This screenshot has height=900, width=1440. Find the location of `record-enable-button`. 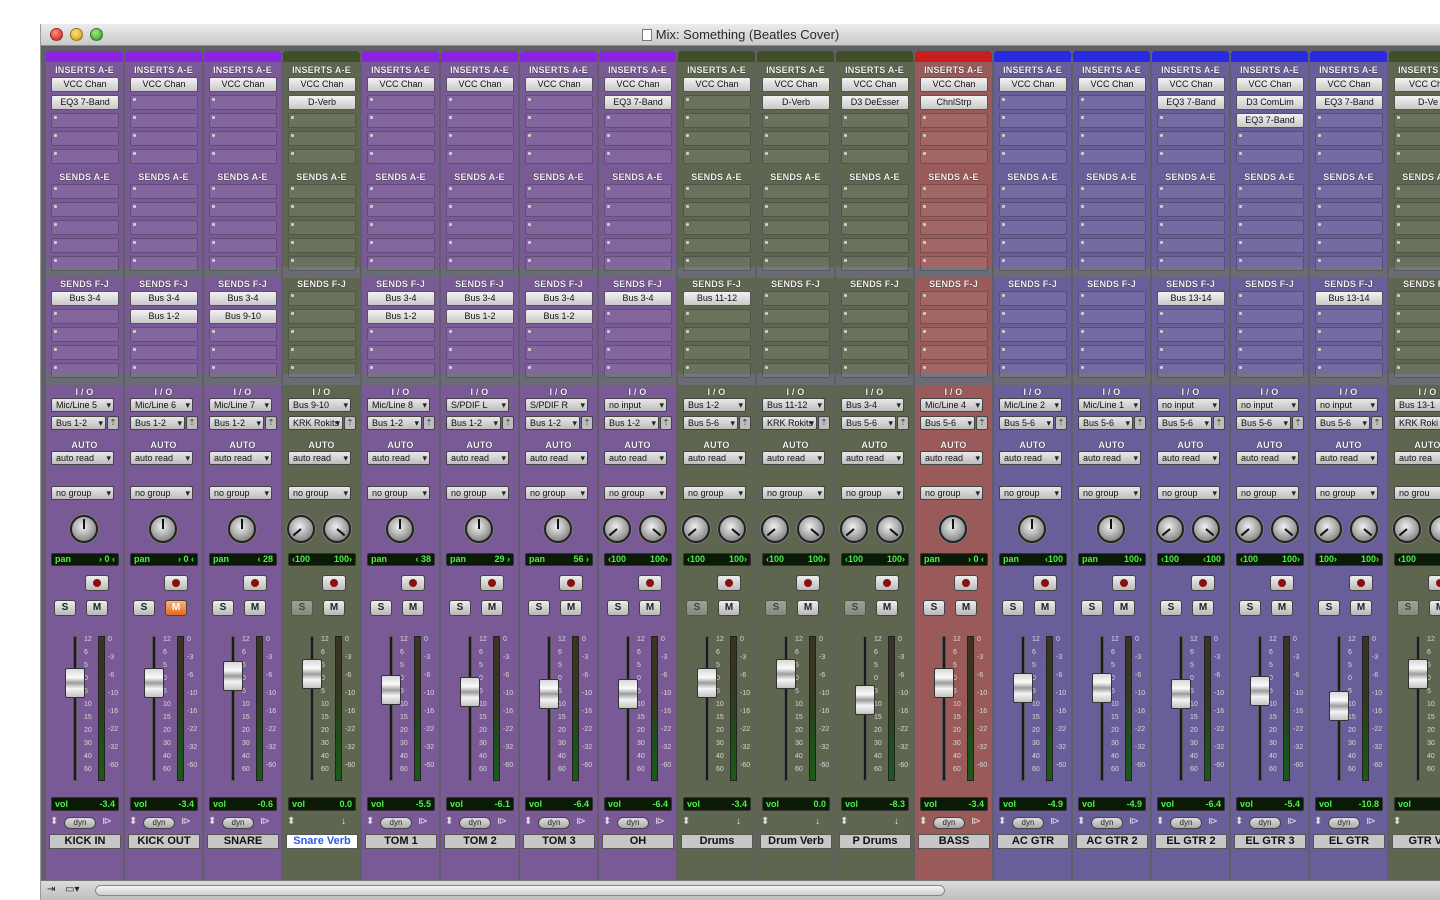

record-enable-button is located at coordinates (1124, 583).